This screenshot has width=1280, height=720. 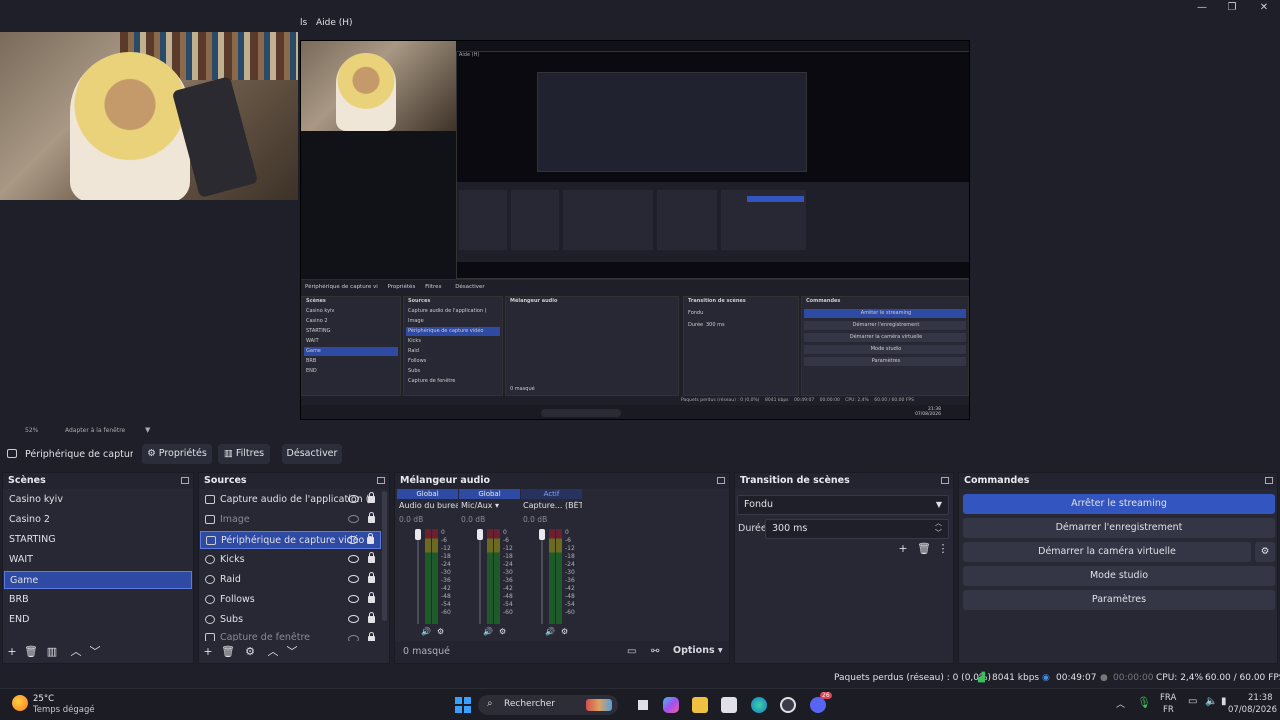 I want to click on source-item-selected: Périphérique de capture vidéo 2, so click(x=290, y=540).